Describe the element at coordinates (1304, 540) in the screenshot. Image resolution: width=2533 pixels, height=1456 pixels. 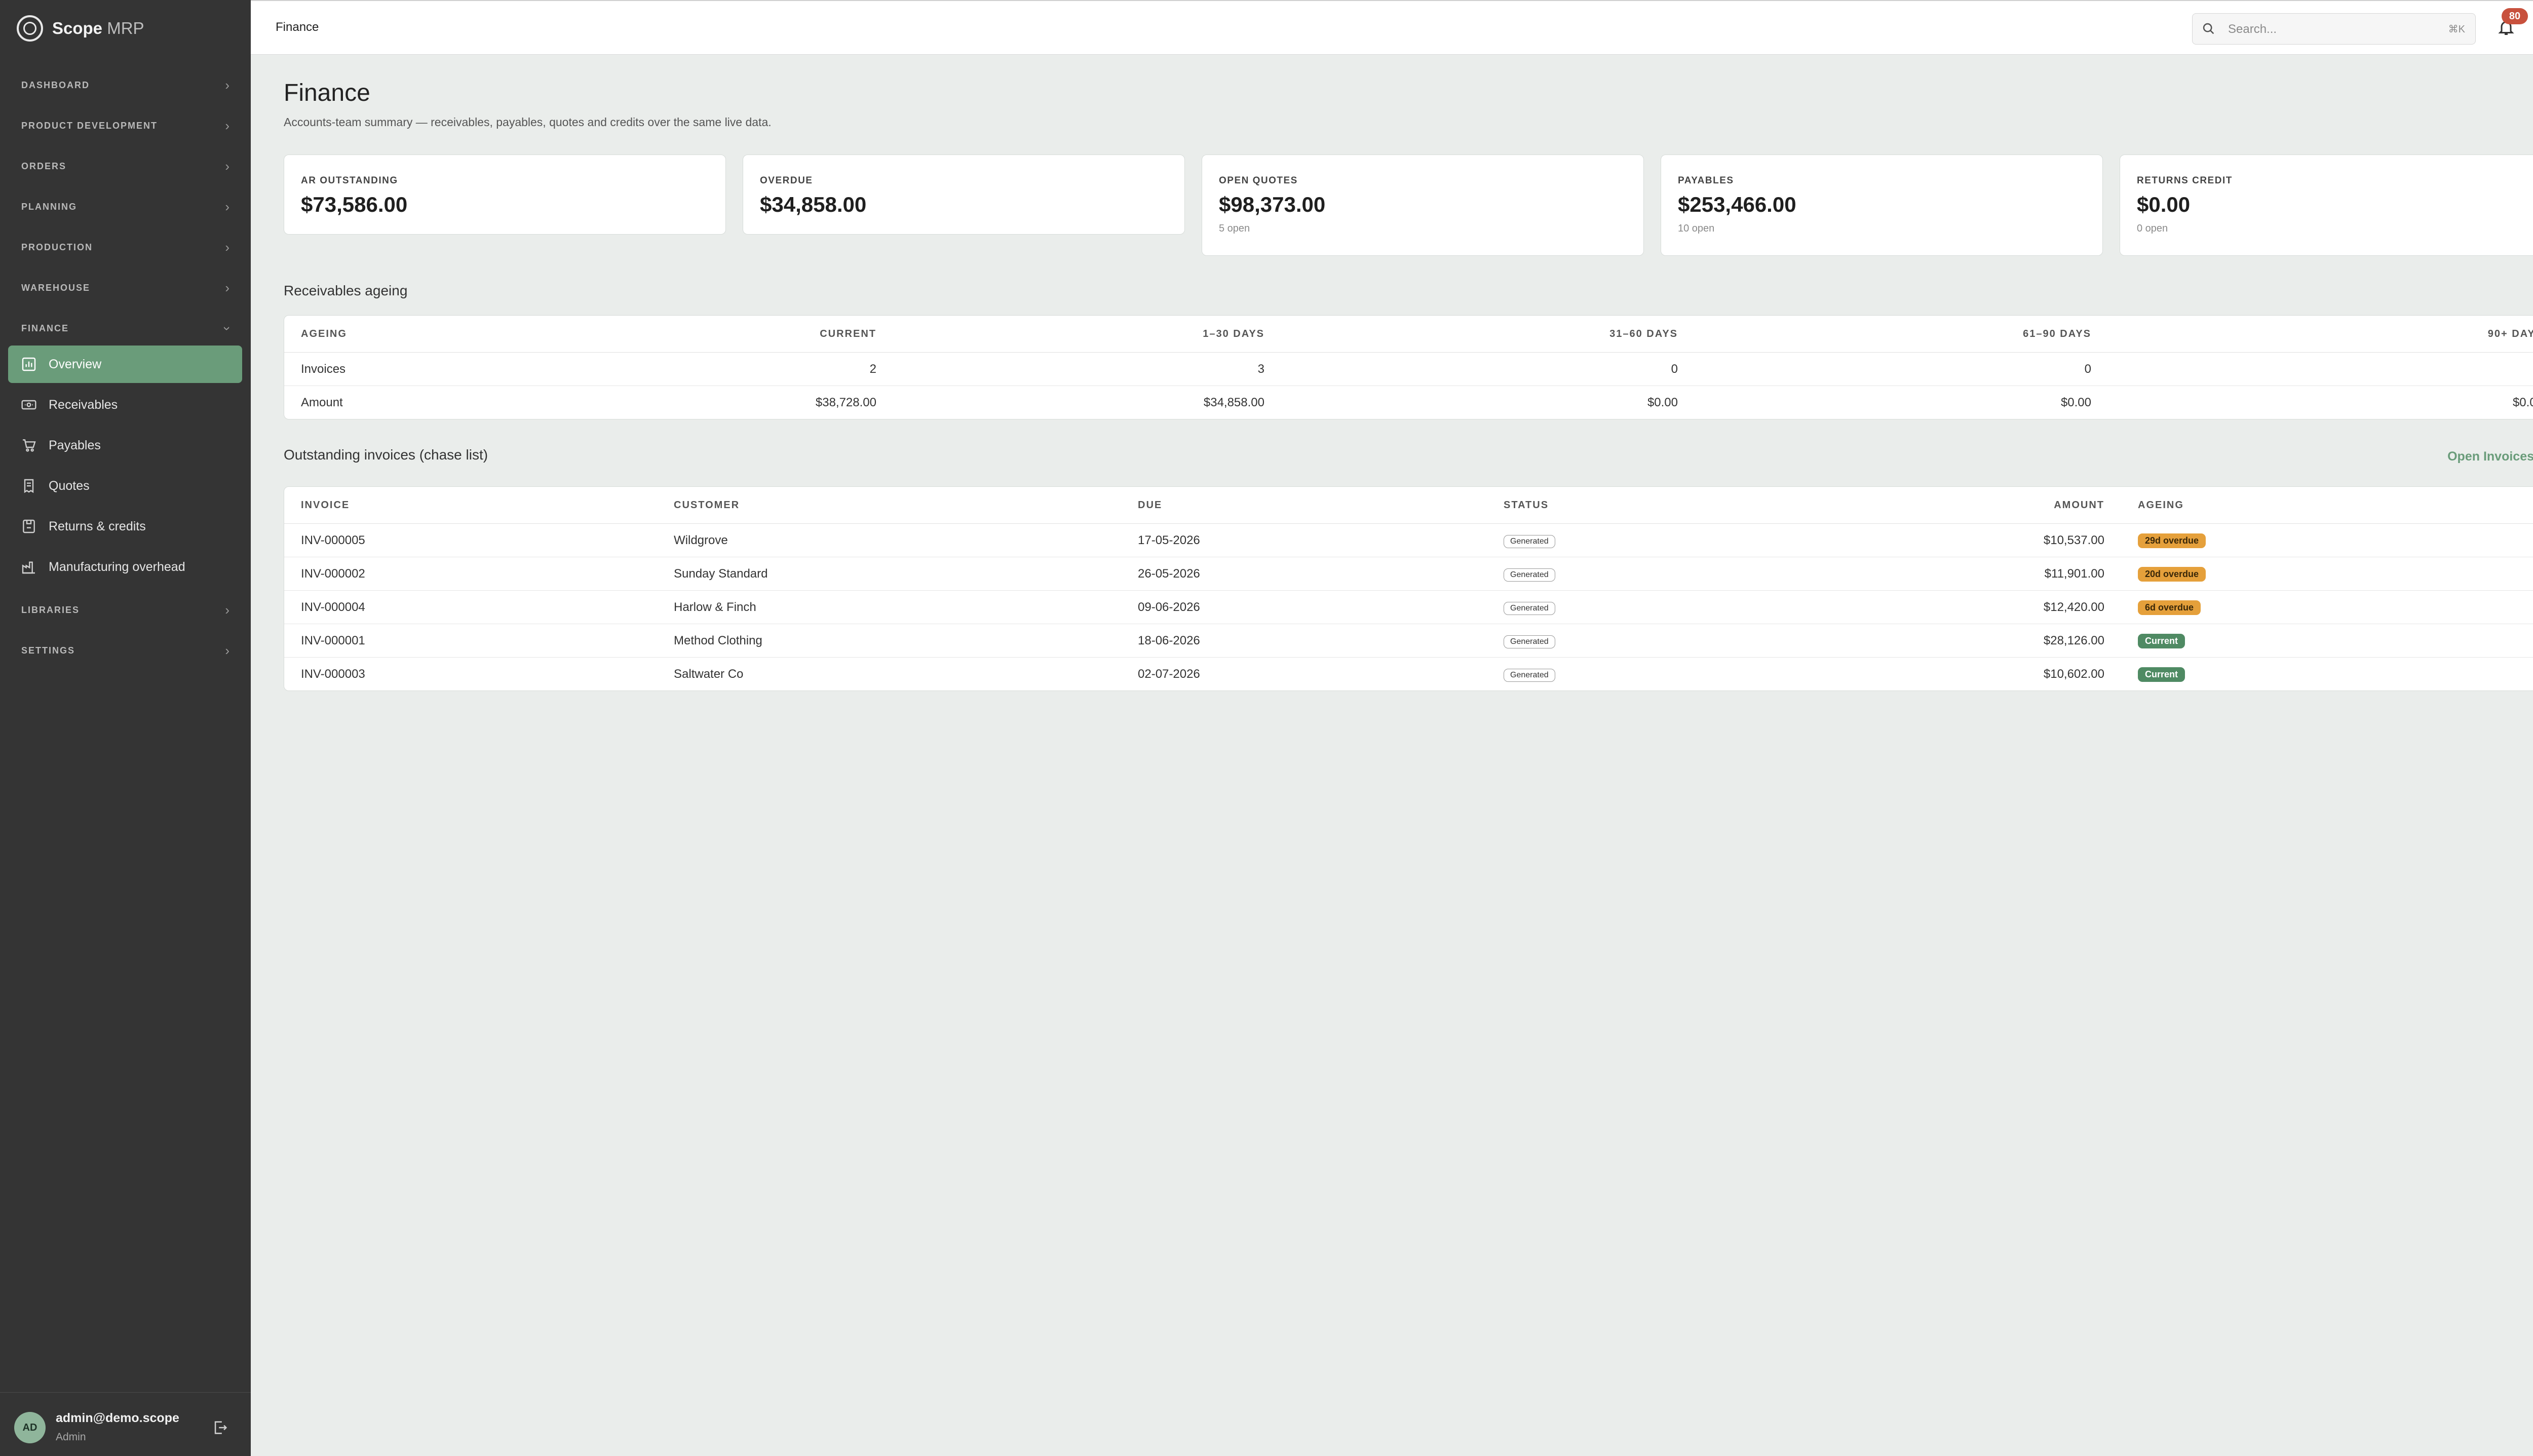
I see `due-date: 17-05-2026` at that location.